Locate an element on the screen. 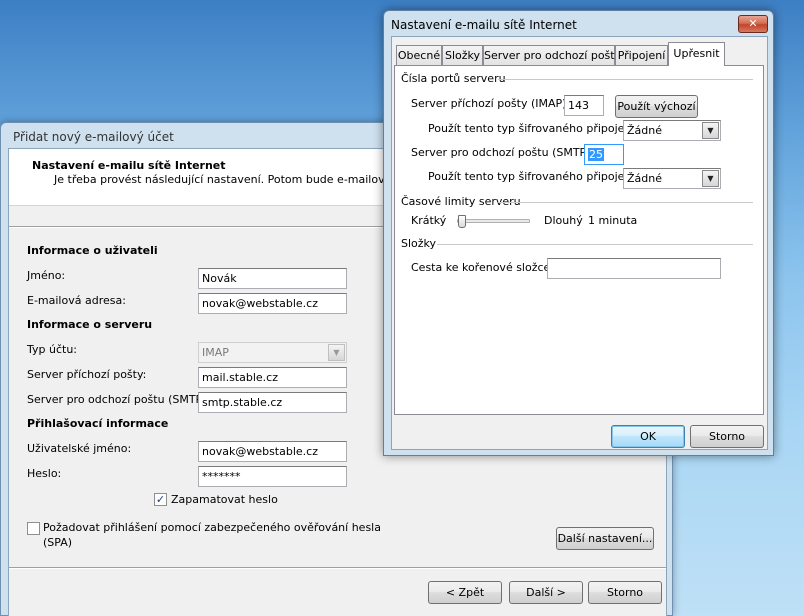 Image resolution: width=804 pixels, height=616 pixels. tab-advanced: Upřesnit is located at coordinates (696, 54).